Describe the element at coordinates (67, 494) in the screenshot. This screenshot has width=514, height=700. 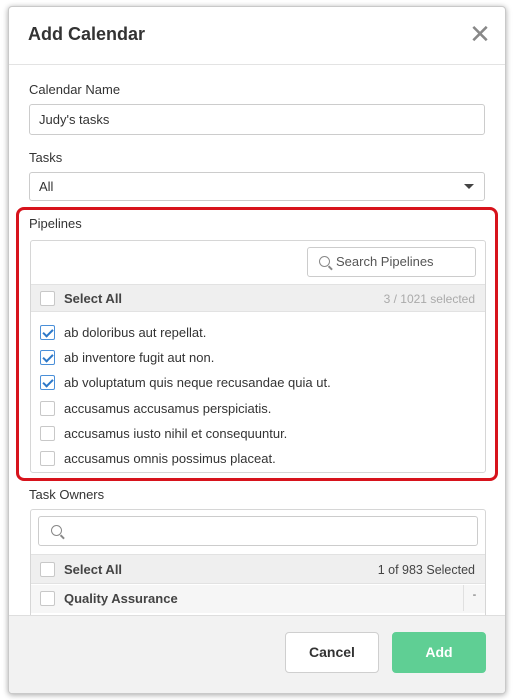
I see `task-owners-label: Task Owners` at that location.